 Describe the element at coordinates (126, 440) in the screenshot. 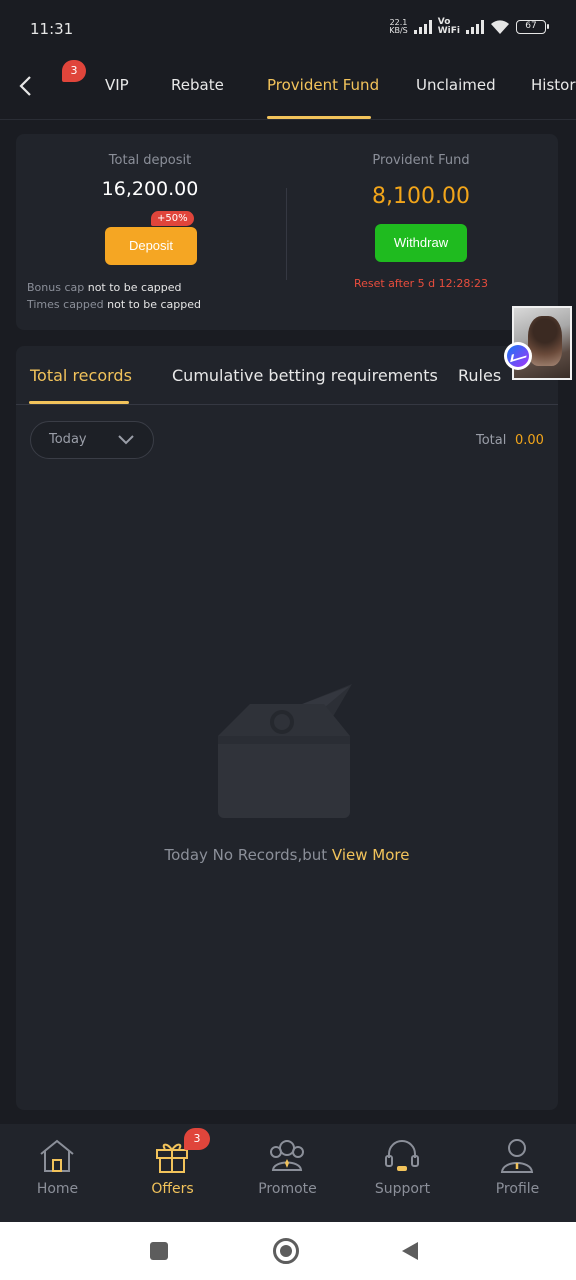

I see `chevron-down-icon` at that location.